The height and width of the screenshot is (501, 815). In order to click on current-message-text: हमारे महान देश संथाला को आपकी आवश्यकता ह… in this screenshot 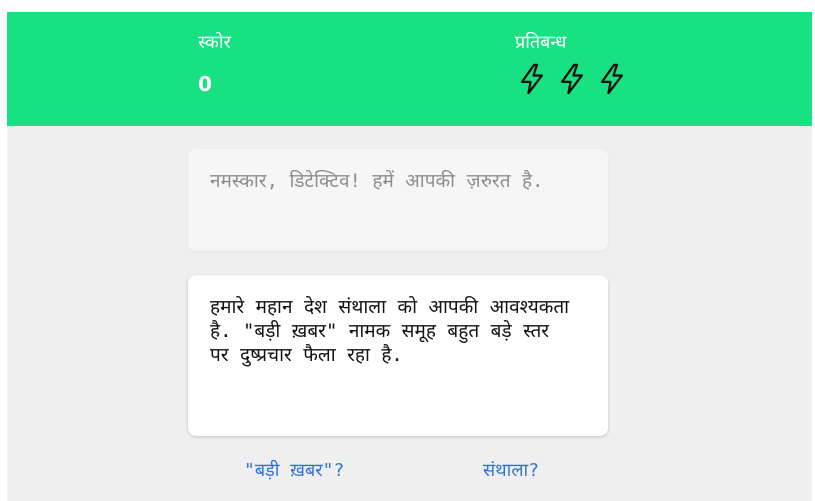, I will do `click(390, 331)`.